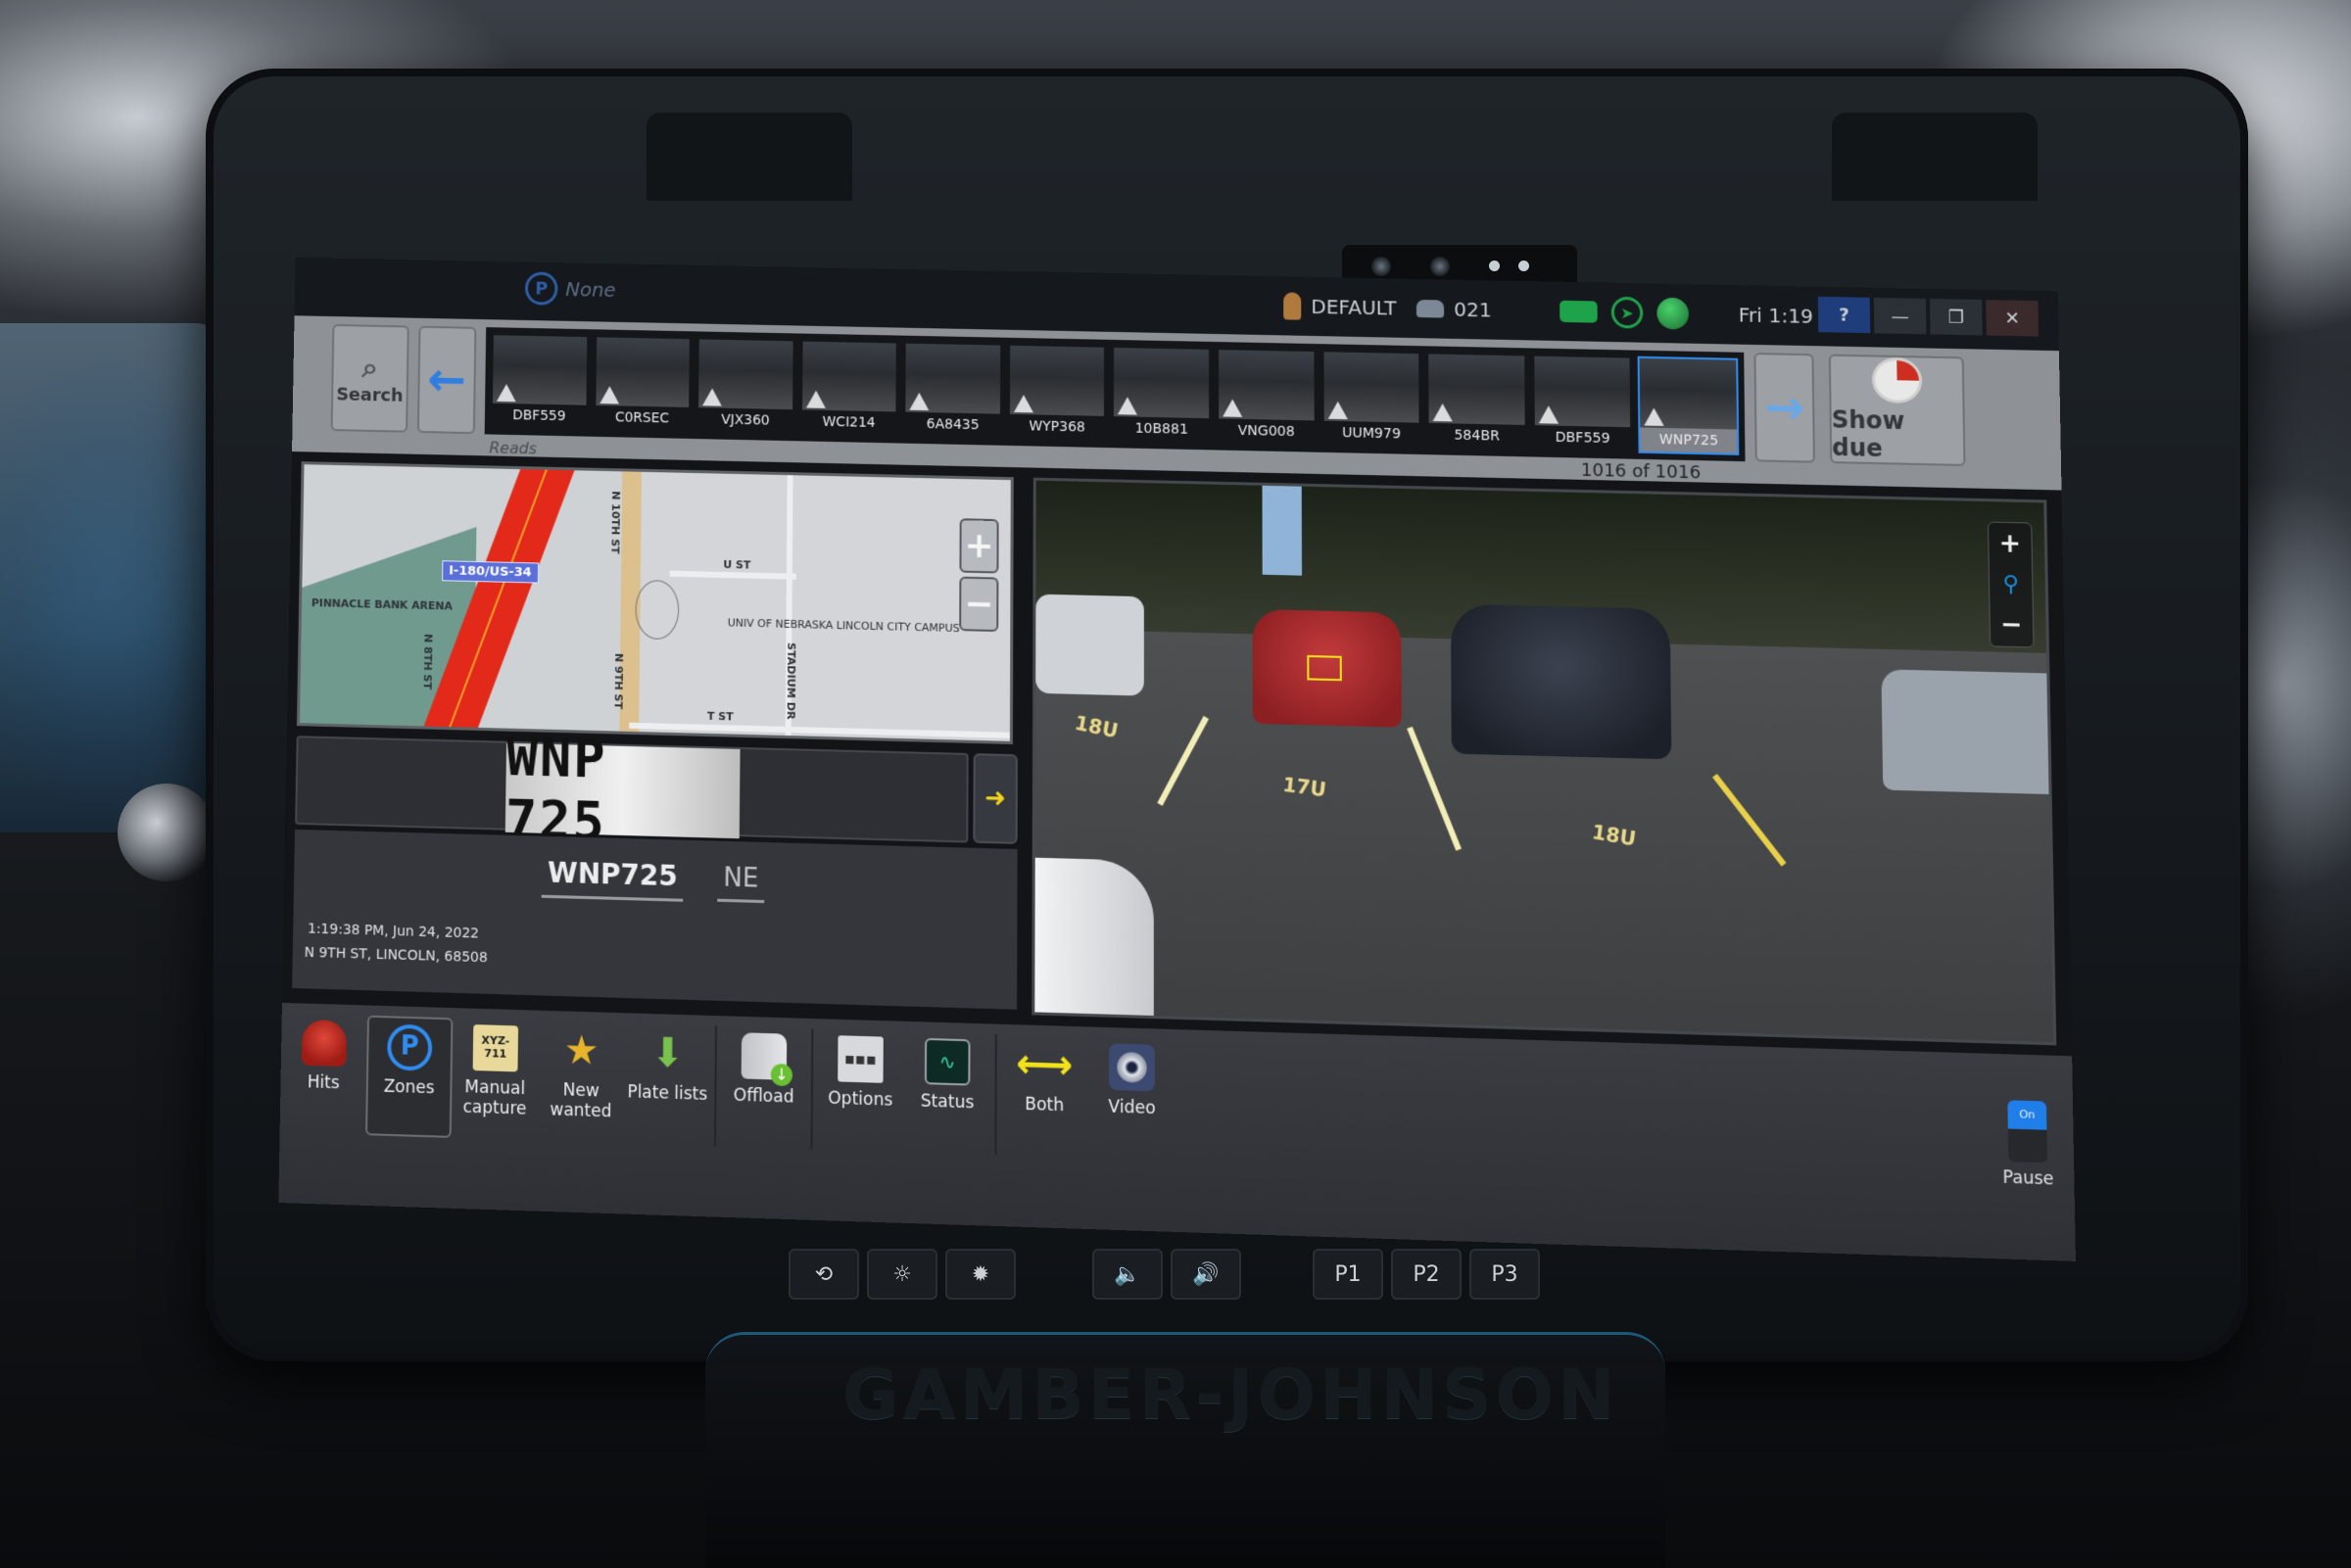 The image size is (2351, 1568). I want to click on direction-arrow-icon: ➜, so click(996, 799).